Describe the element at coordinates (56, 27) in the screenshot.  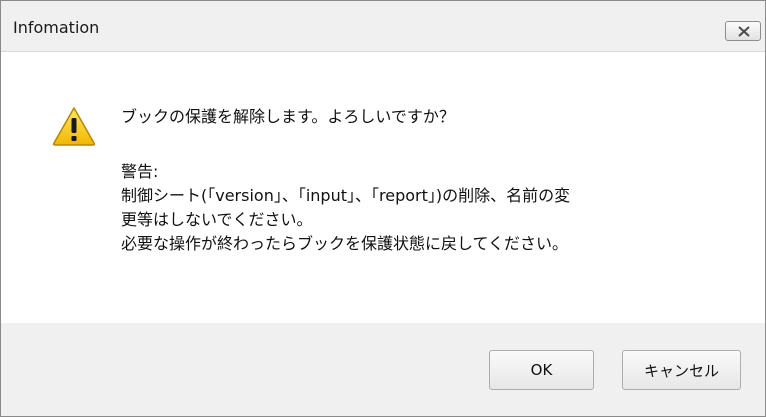
I see `window-title: Infomation` at that location.